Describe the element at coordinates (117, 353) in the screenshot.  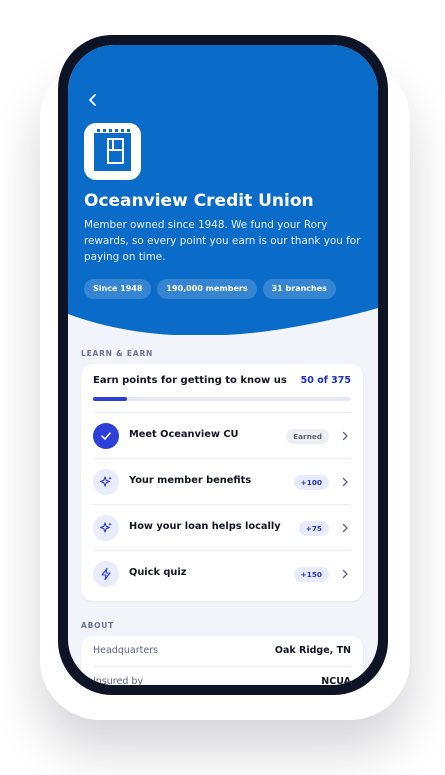
I see `learn-section-label: LEARN & EARN` at that location.